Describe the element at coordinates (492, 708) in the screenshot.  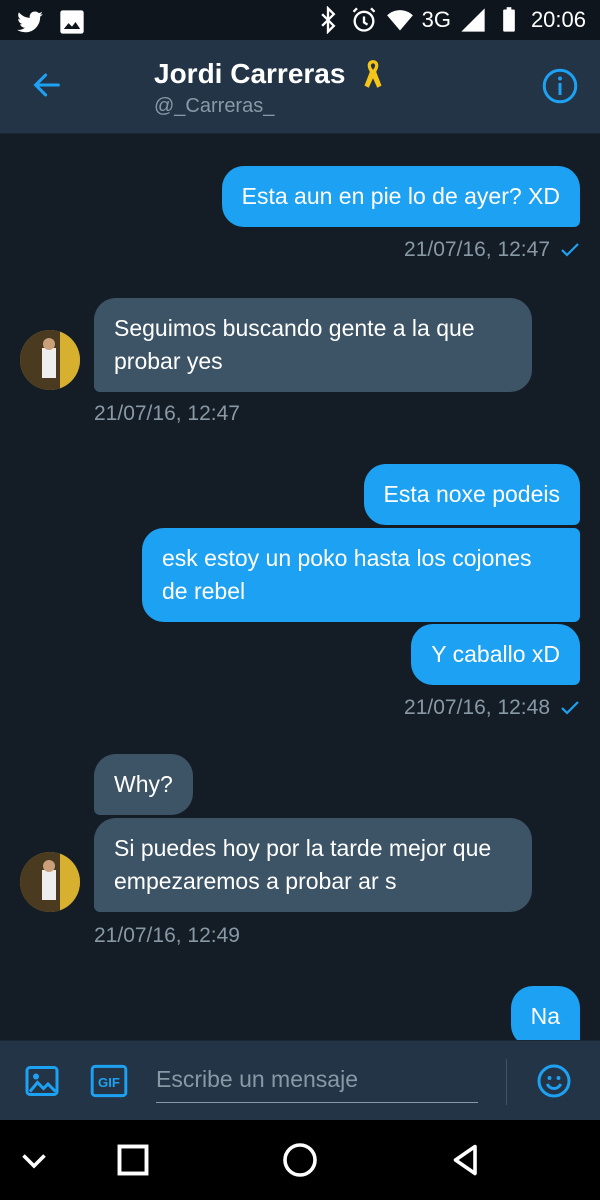
I see `message-timestamp: 21/07/16, 12:48` at that location.